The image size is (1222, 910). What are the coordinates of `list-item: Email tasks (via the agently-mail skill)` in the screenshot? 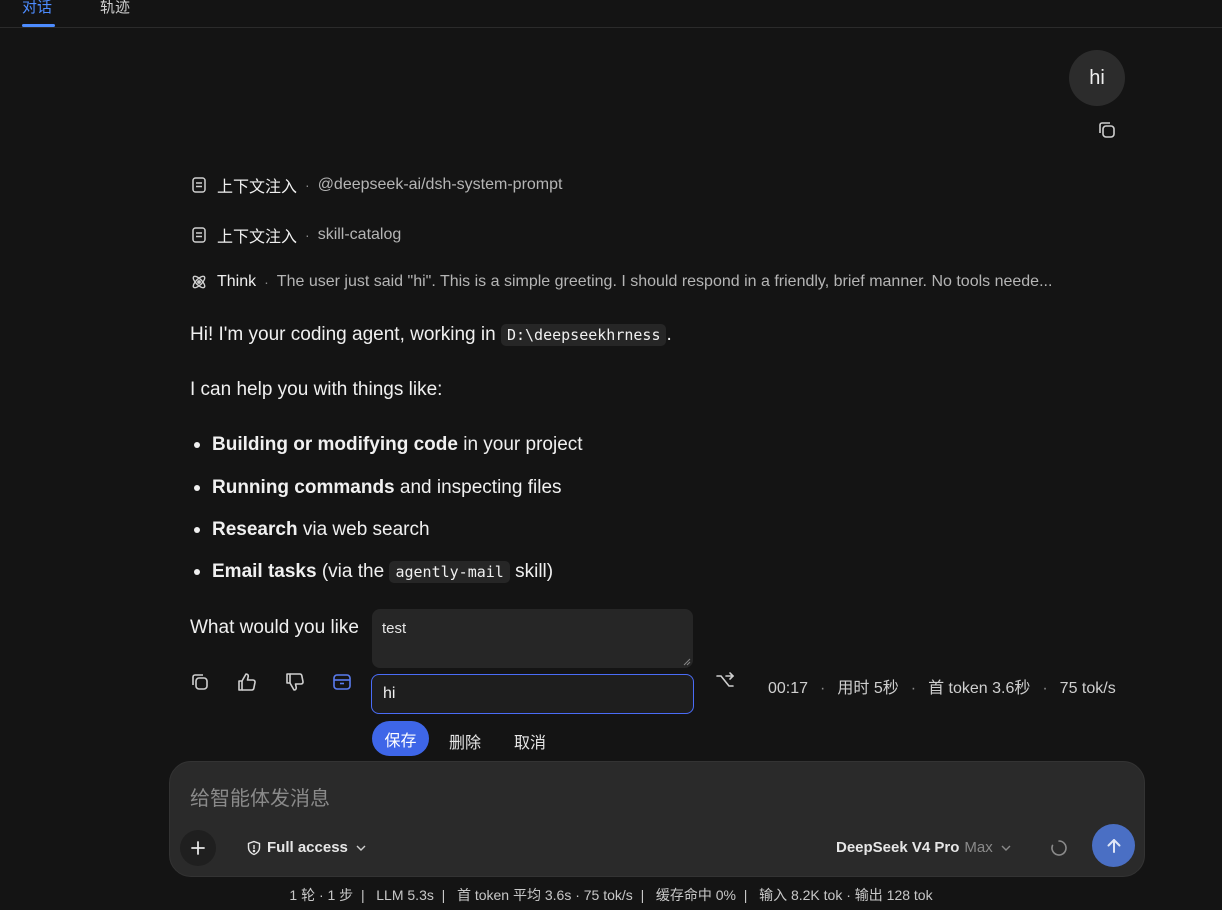 It's located at (373, 572).